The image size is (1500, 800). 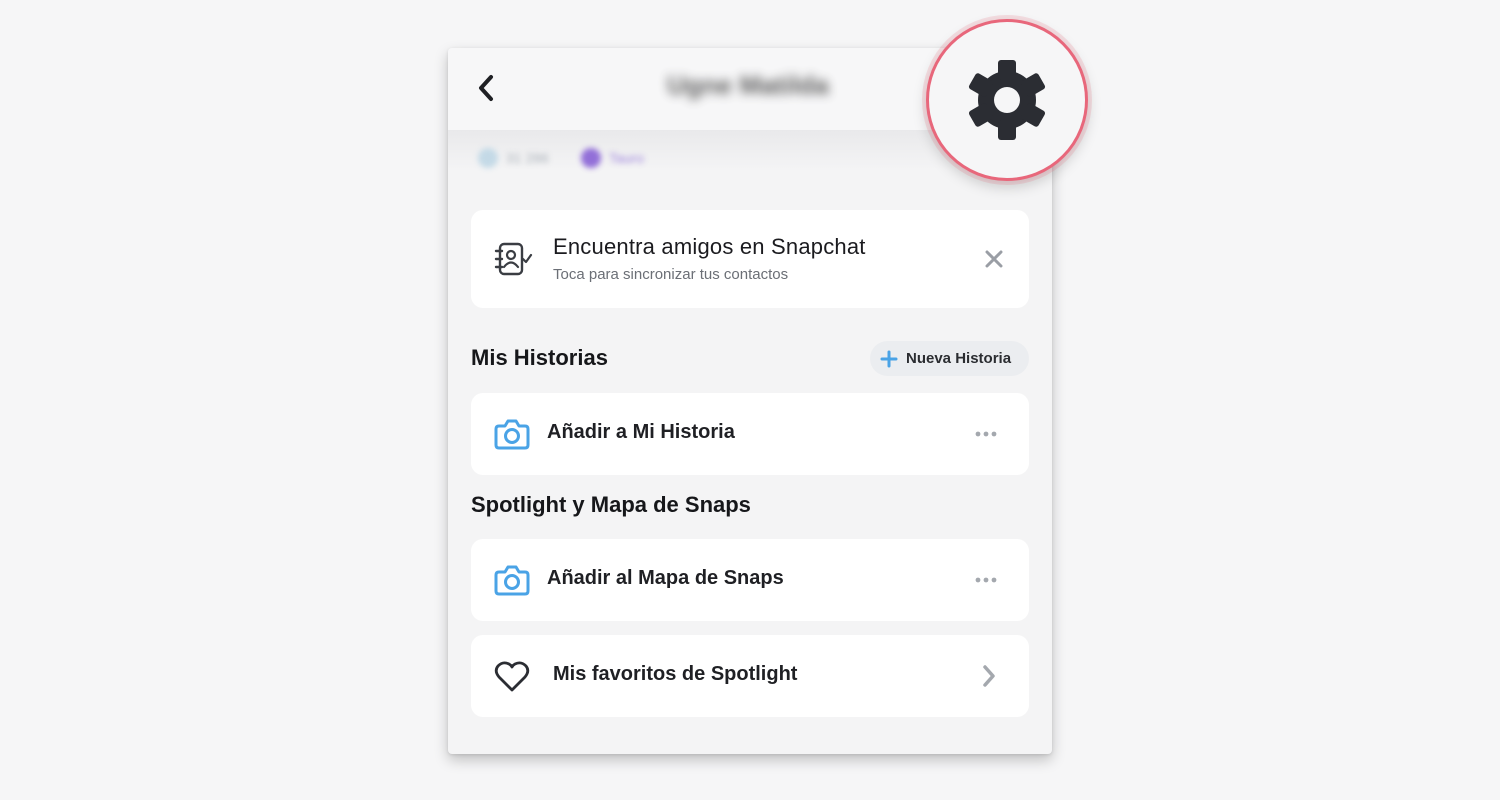 I want to click on contacts-book-icon, so click(x=513, y=259).